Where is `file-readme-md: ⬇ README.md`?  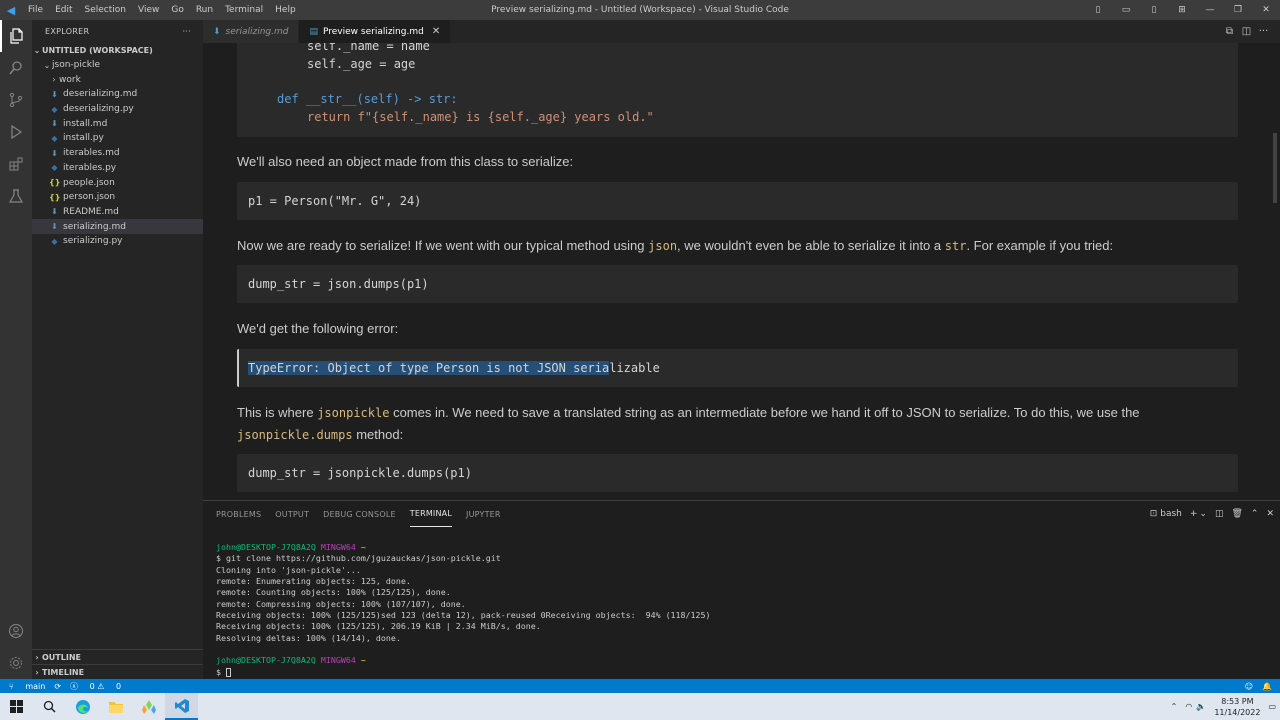 file-readme-md: ⬇ README.md is located at coordinates (117, 212).